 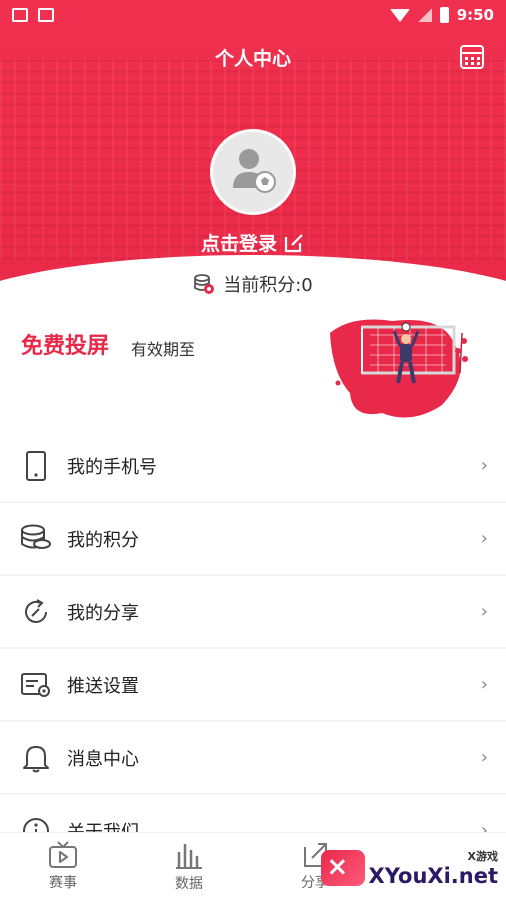 I want to click on signal-icon, so click(x=424, y=15).